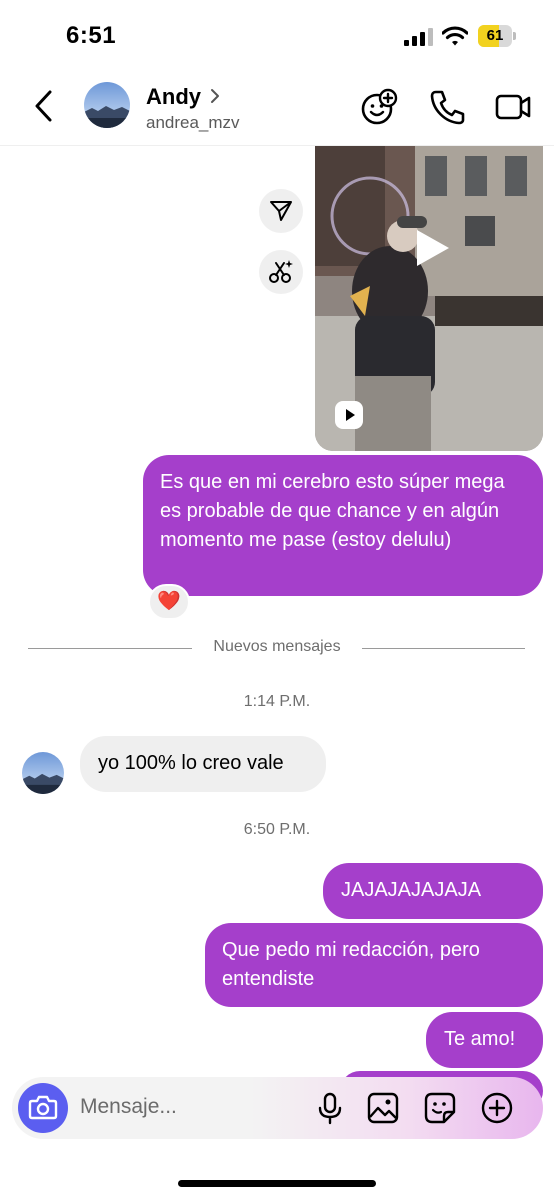  I want to click on wifi-icon, so click(455, 36).